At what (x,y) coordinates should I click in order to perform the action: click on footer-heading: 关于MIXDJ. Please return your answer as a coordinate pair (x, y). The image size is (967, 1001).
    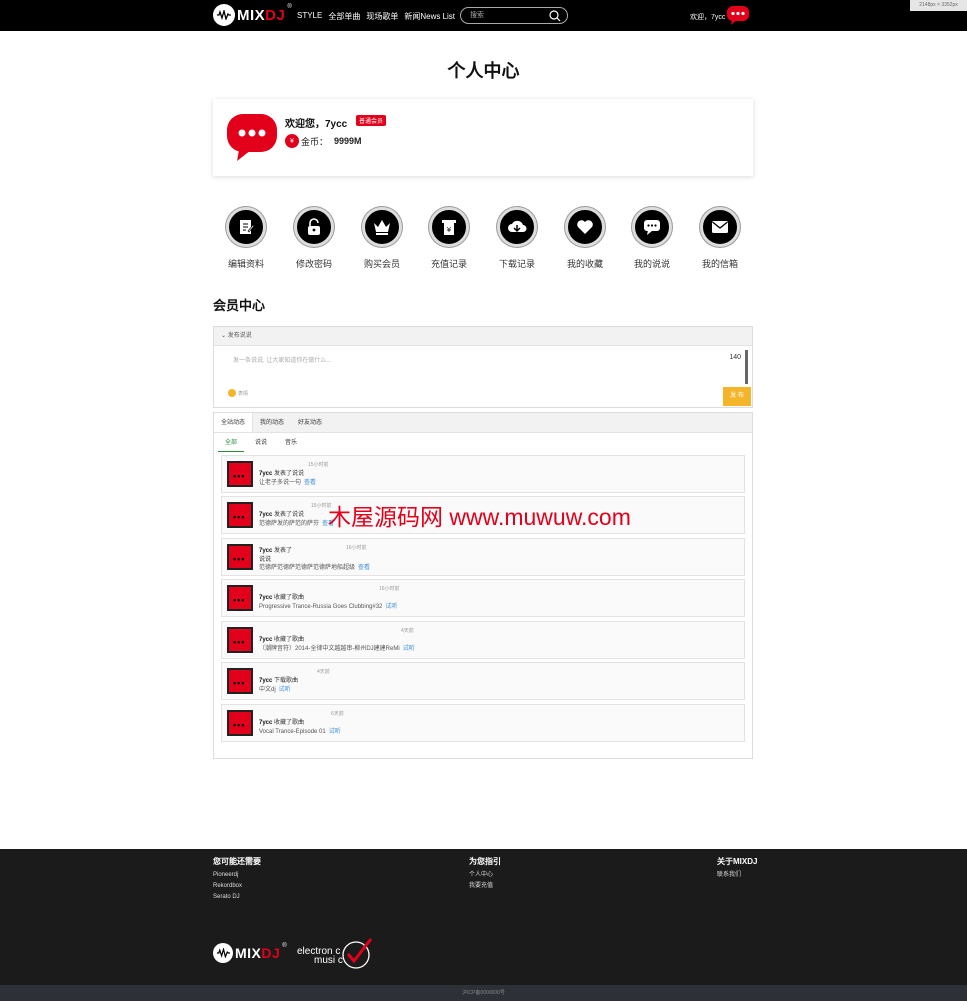
    Looking at the image, I should click on (737, 861).